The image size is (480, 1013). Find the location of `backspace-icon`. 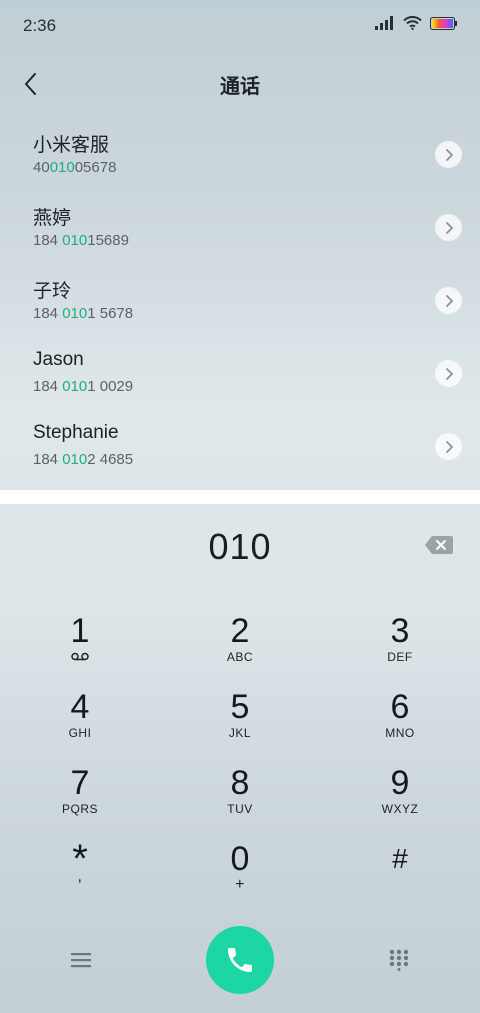

backspace-icon is located at coordinates (439, 545).